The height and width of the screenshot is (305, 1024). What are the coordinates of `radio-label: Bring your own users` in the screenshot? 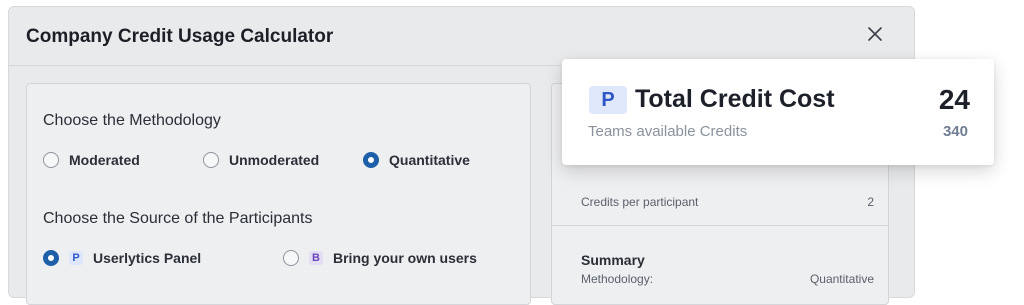 It's located at (405, 258).